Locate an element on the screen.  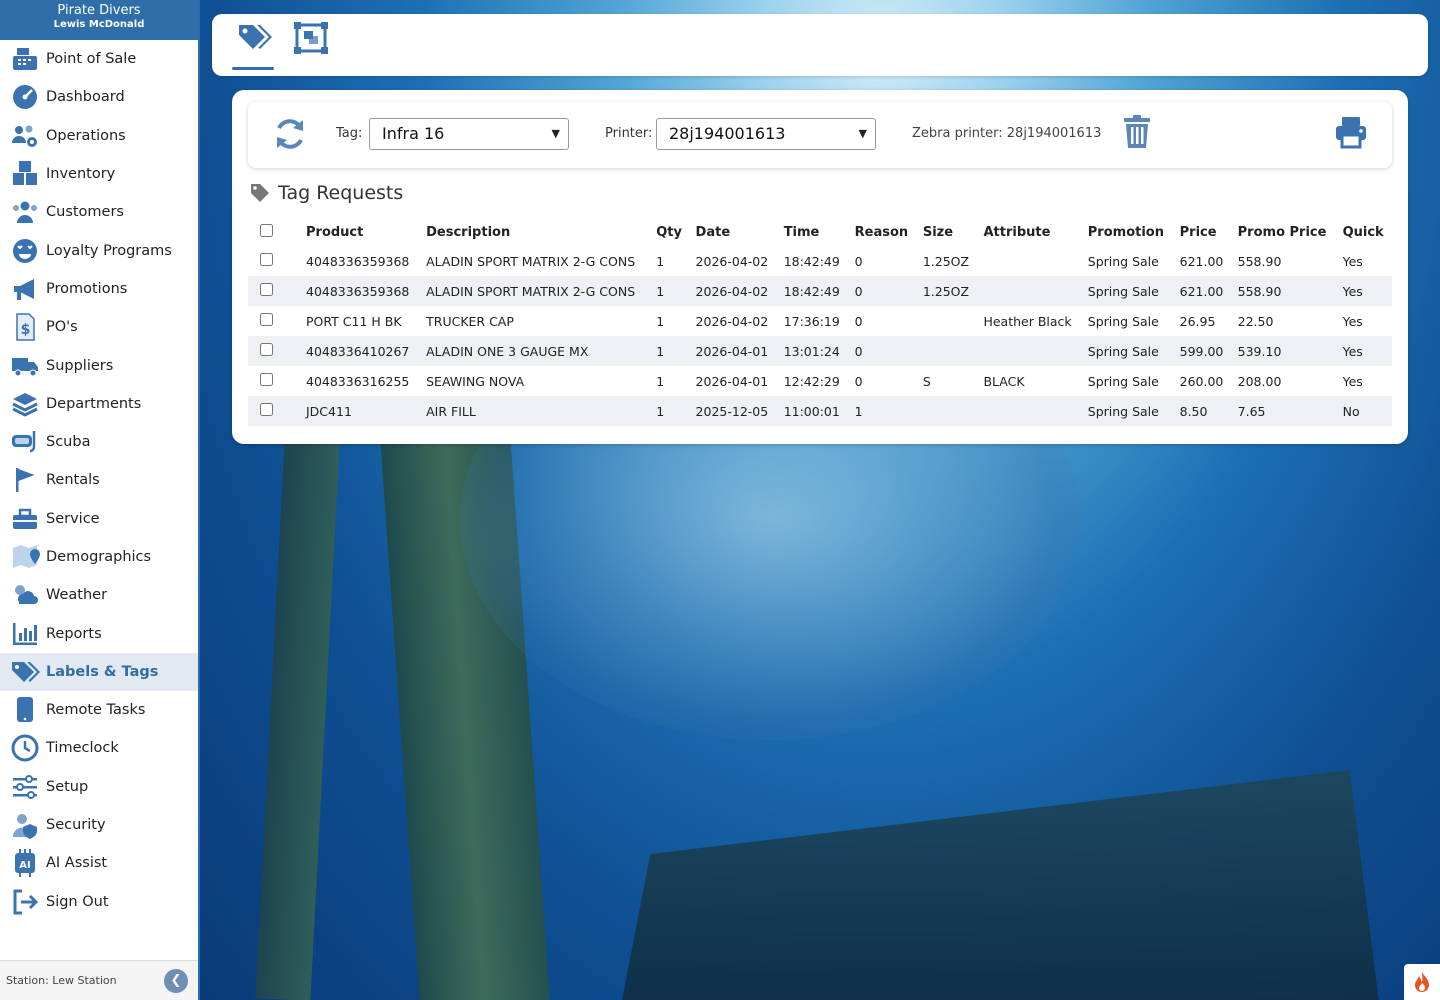
cell-promo-price: 558.90 is located at coordinates (1259, 261).